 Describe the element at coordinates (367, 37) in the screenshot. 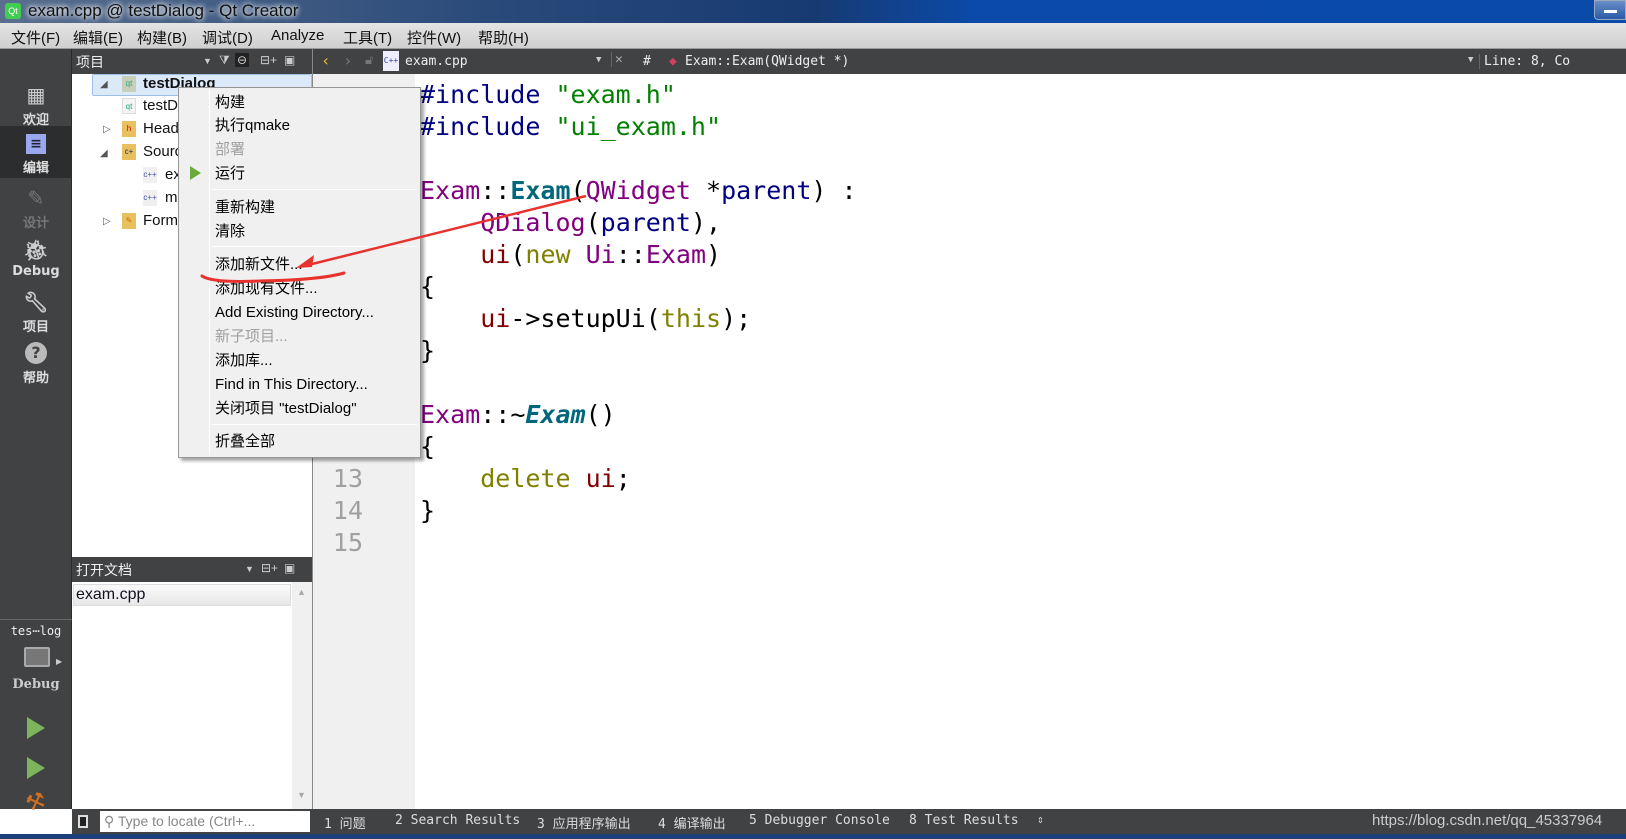

I see `menu-tools: 工具(T)` at that location.